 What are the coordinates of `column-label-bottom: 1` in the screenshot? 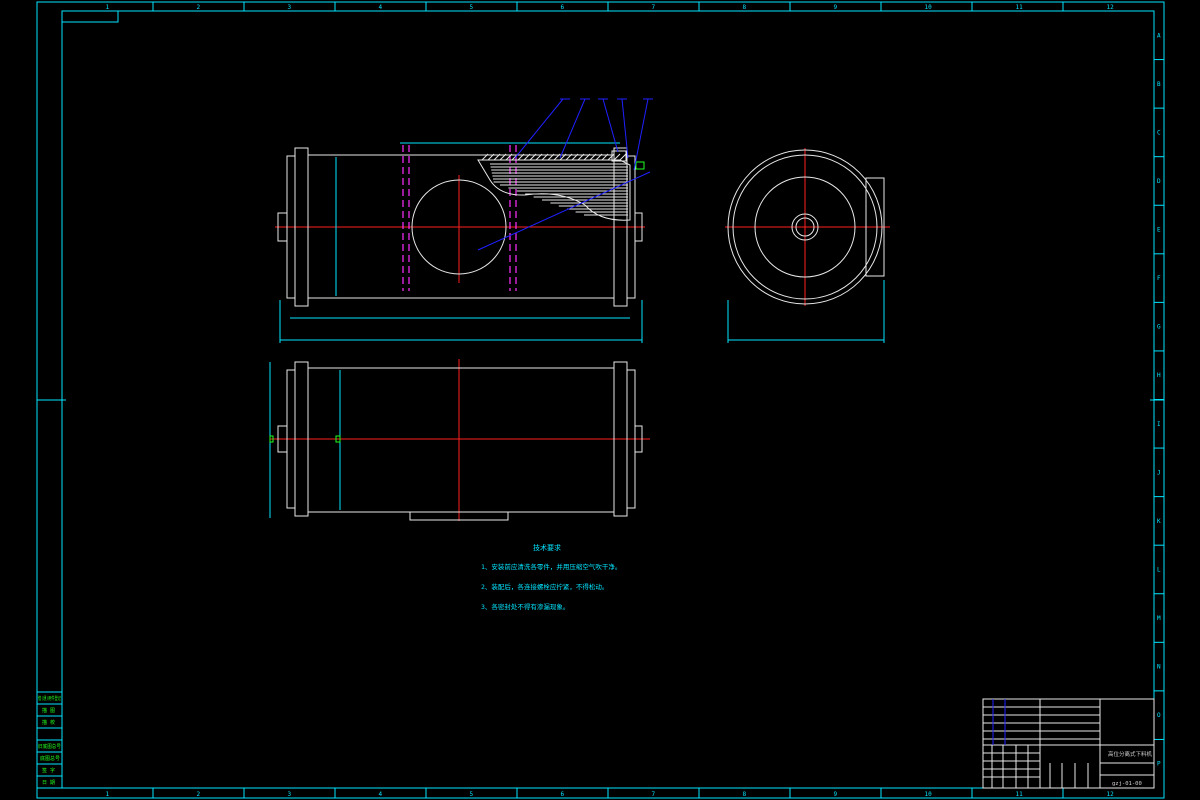 It's located at (108, 794).